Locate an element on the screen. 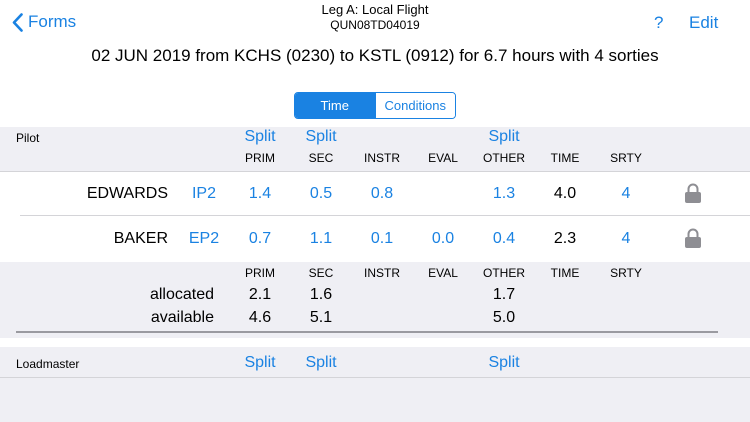 The image size is (750, 422). totals-header-time: TIME is located at coordinates (565, 273).